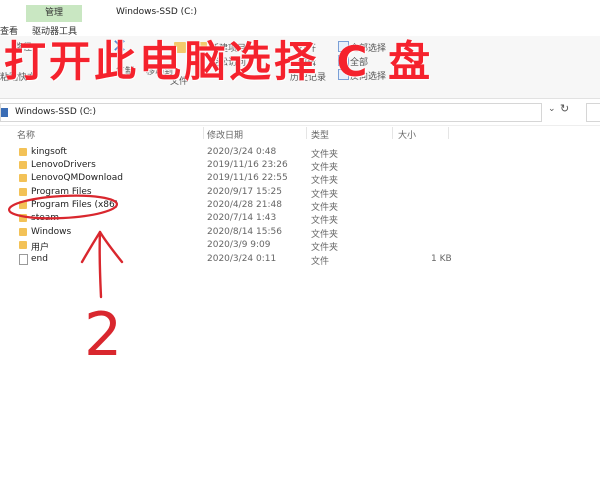  I want to click on file-name: LenovoQMDownload, so click(77, 178).